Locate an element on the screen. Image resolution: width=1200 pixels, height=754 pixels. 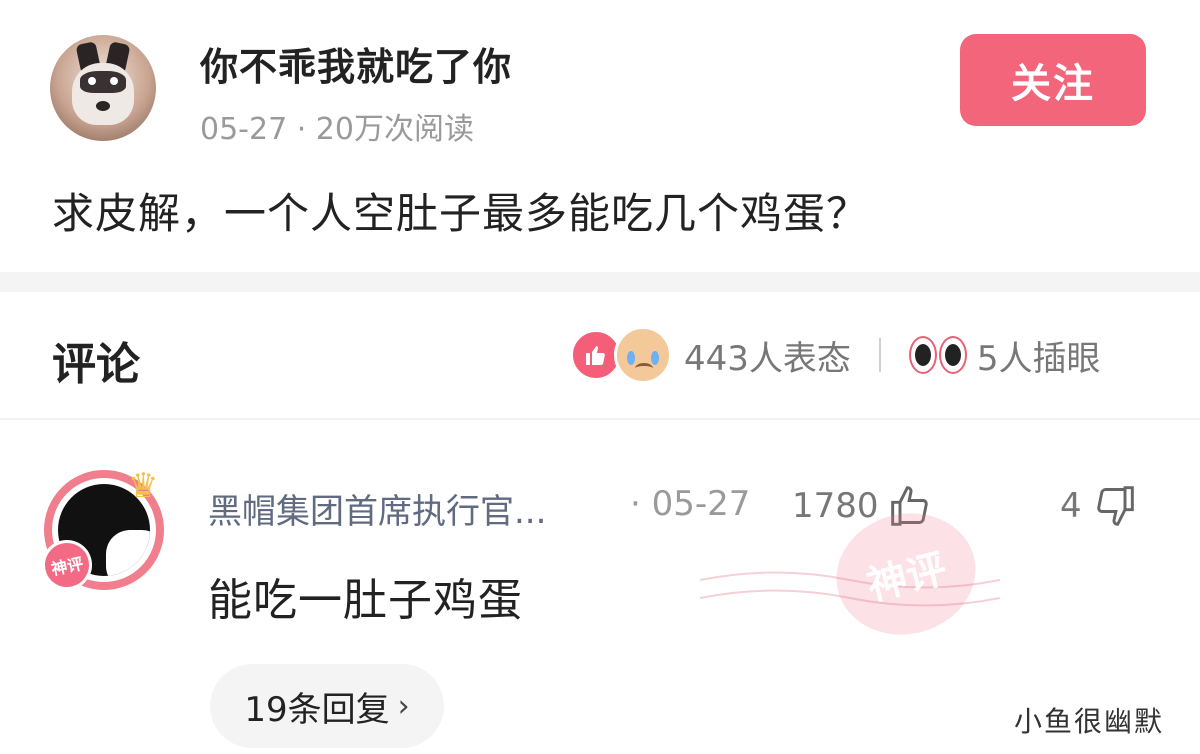
chevron-right-icon: › is located at coordinates (403, 706).